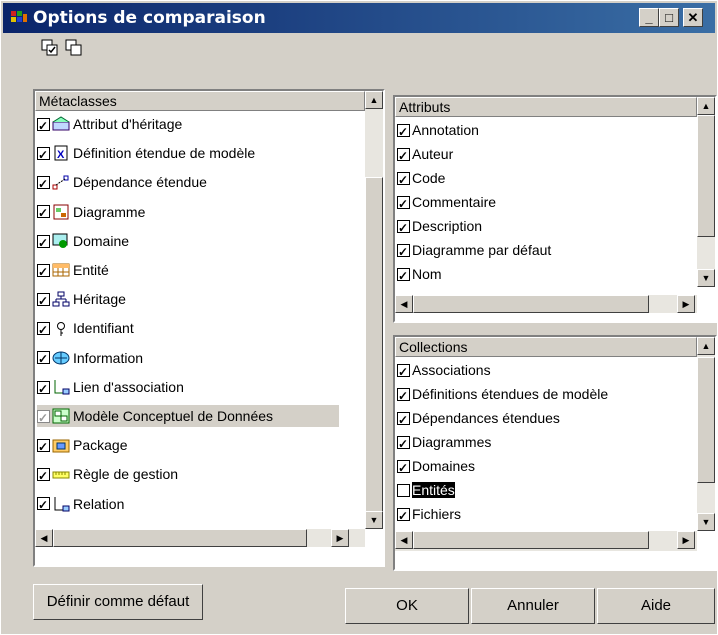  Describe the element at coordinates (439, 227) in the screenshot. I see `list-item: Description` at that location.